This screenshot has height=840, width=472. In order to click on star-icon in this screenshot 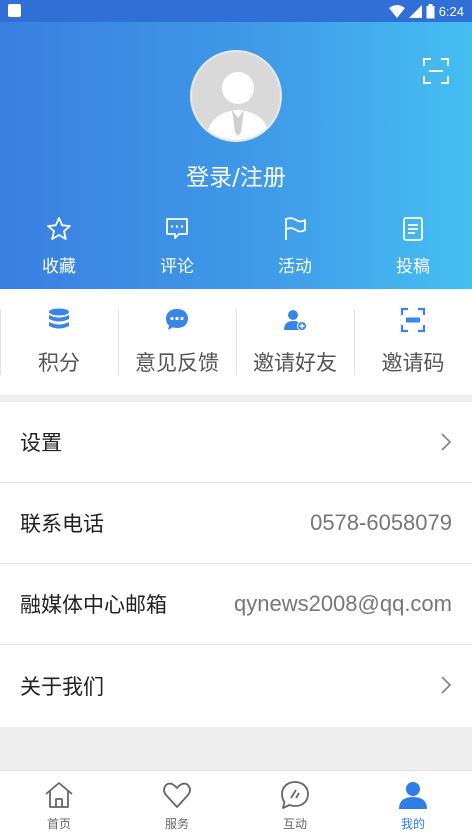, I will do `click(59, 228)`.